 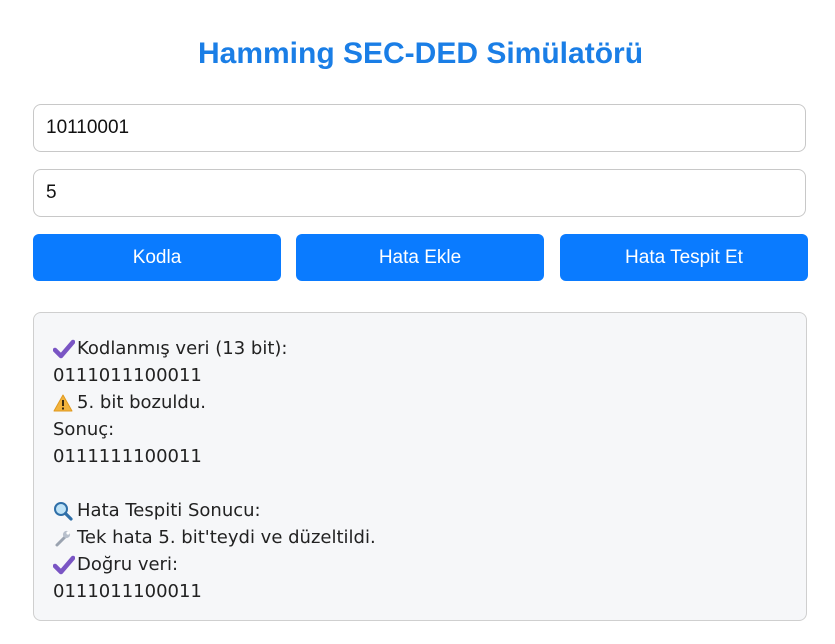 What do you see at coordinates (127, 375) in the screenshot?
I see `encoded-value: 0111011100011` at bounding box center [127, 375].